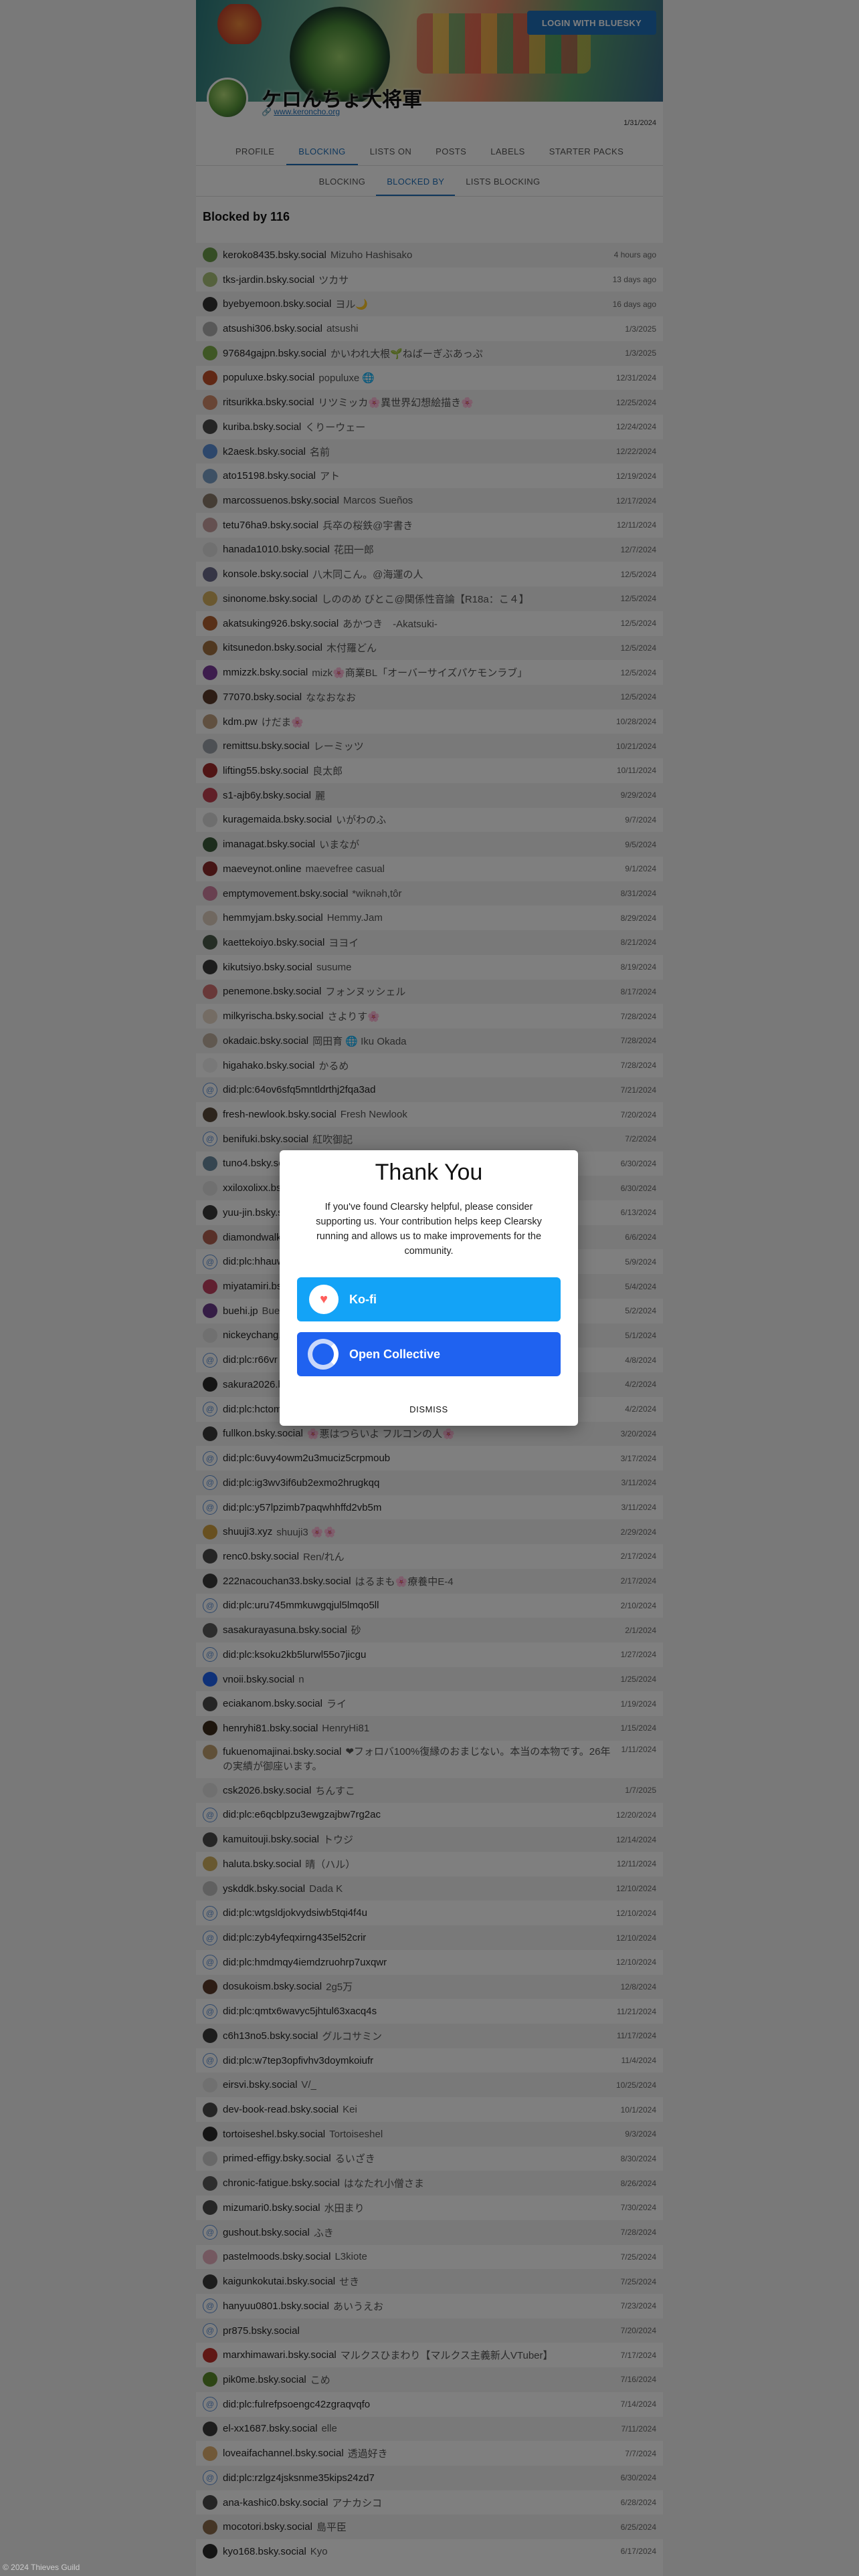 The image size is (859, 2576). Describe the element at coordinates (395, 1354) in the screenshot. I see `open-collective-label: Open Collective` at that location.